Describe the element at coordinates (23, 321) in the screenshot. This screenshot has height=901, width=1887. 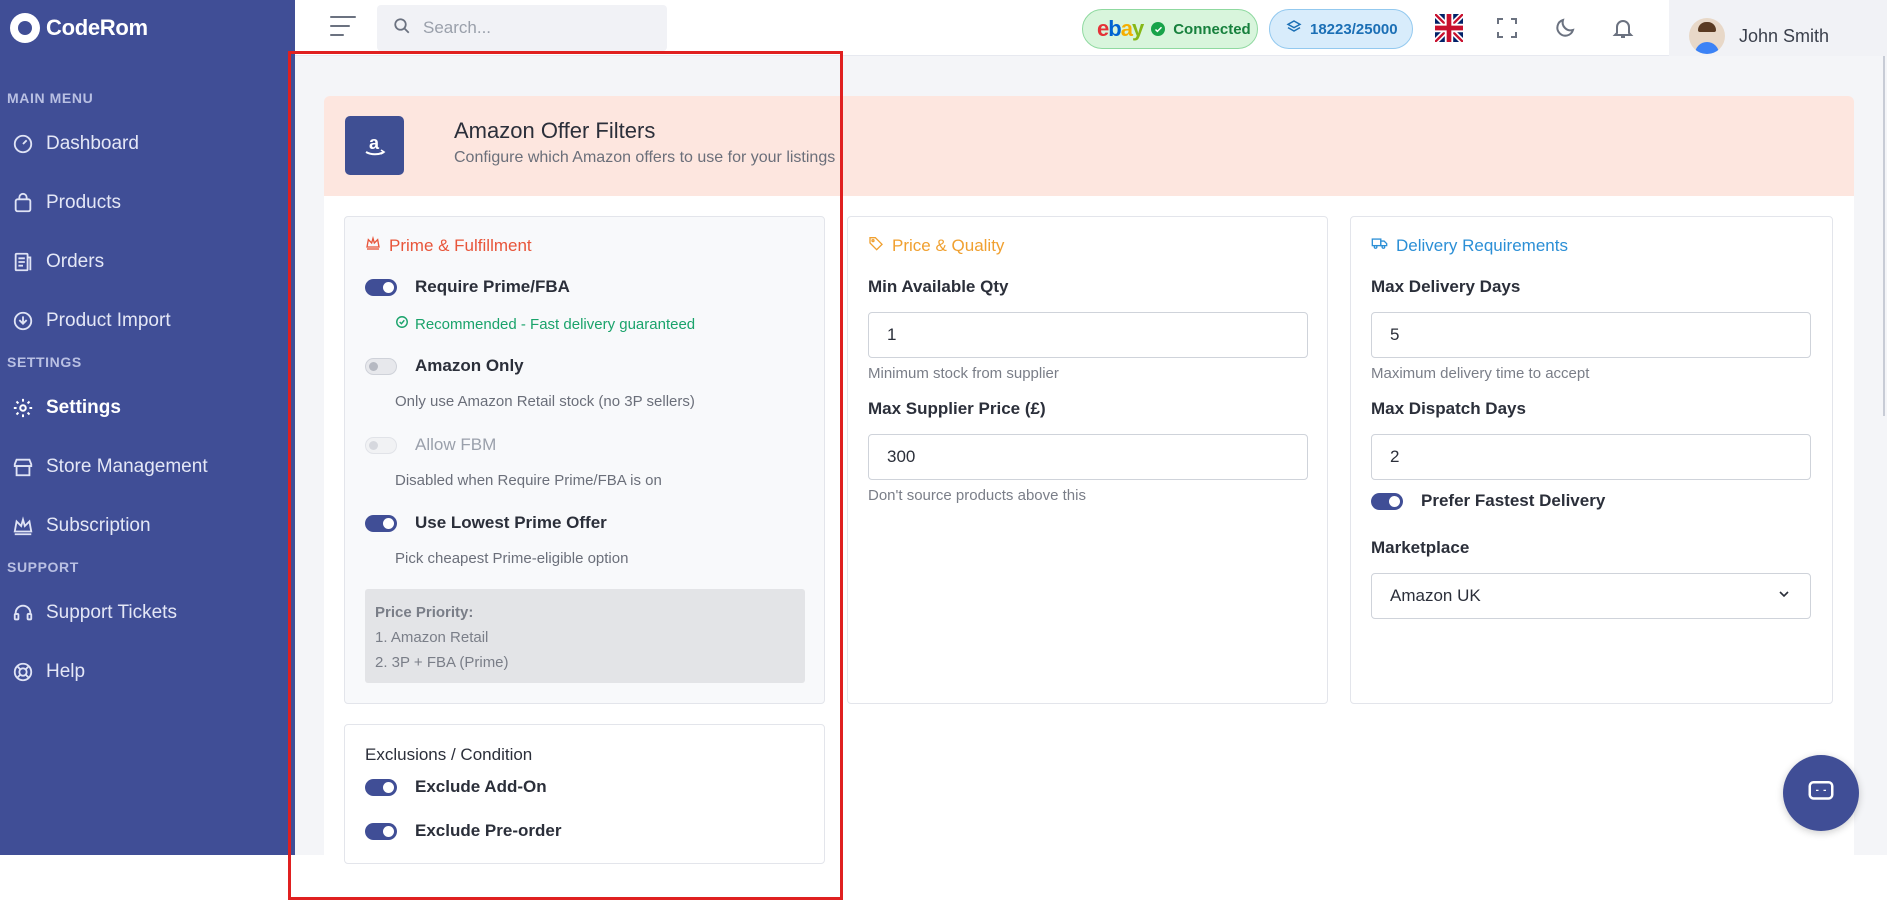
I see `import-icon` at that location.